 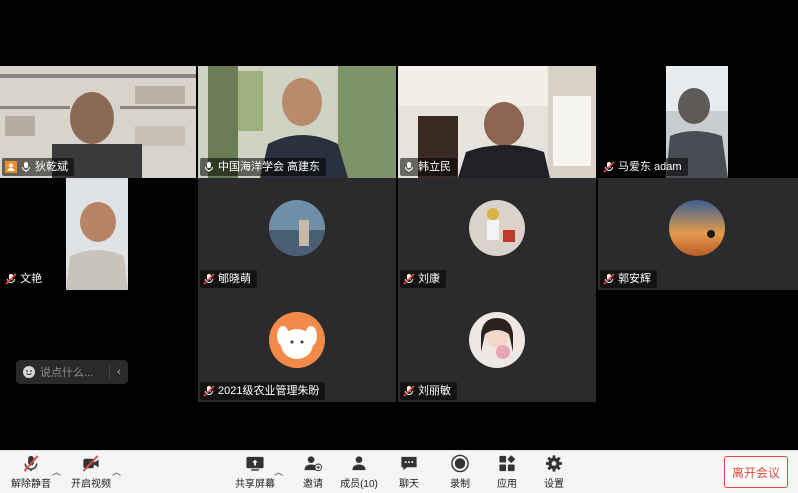 What do you see at coordinates (507, 484) in the screenshot?
I see `apps-label: 应用` at bounding box center [507, 484].